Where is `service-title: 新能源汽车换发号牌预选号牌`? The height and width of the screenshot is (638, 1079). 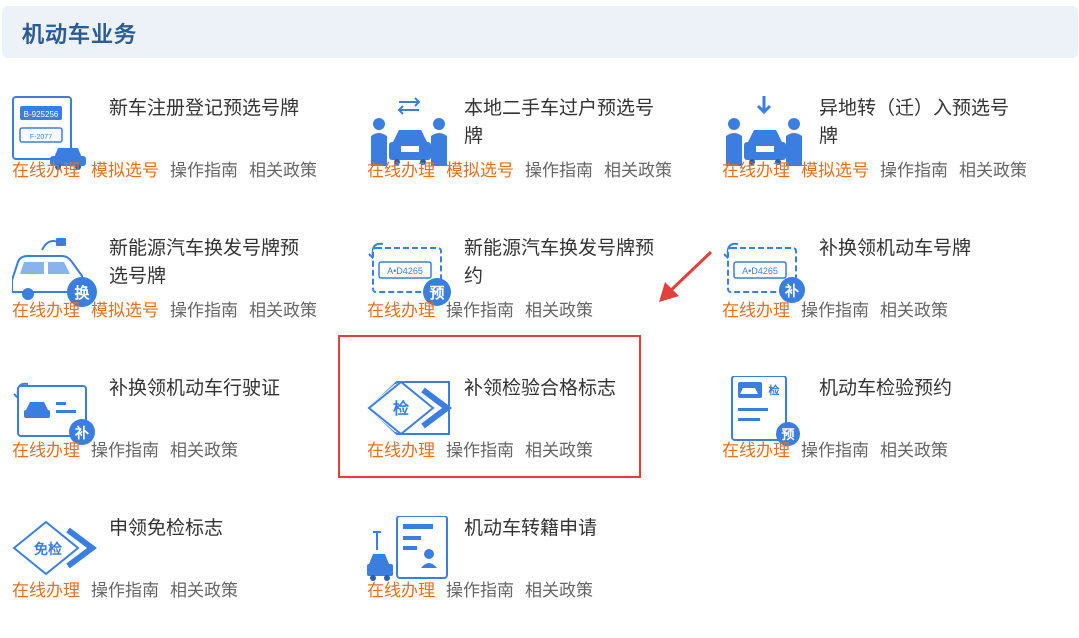 service-title: 新能源汽车换发号牌预选号牌 is located at coordinates (204, 262).